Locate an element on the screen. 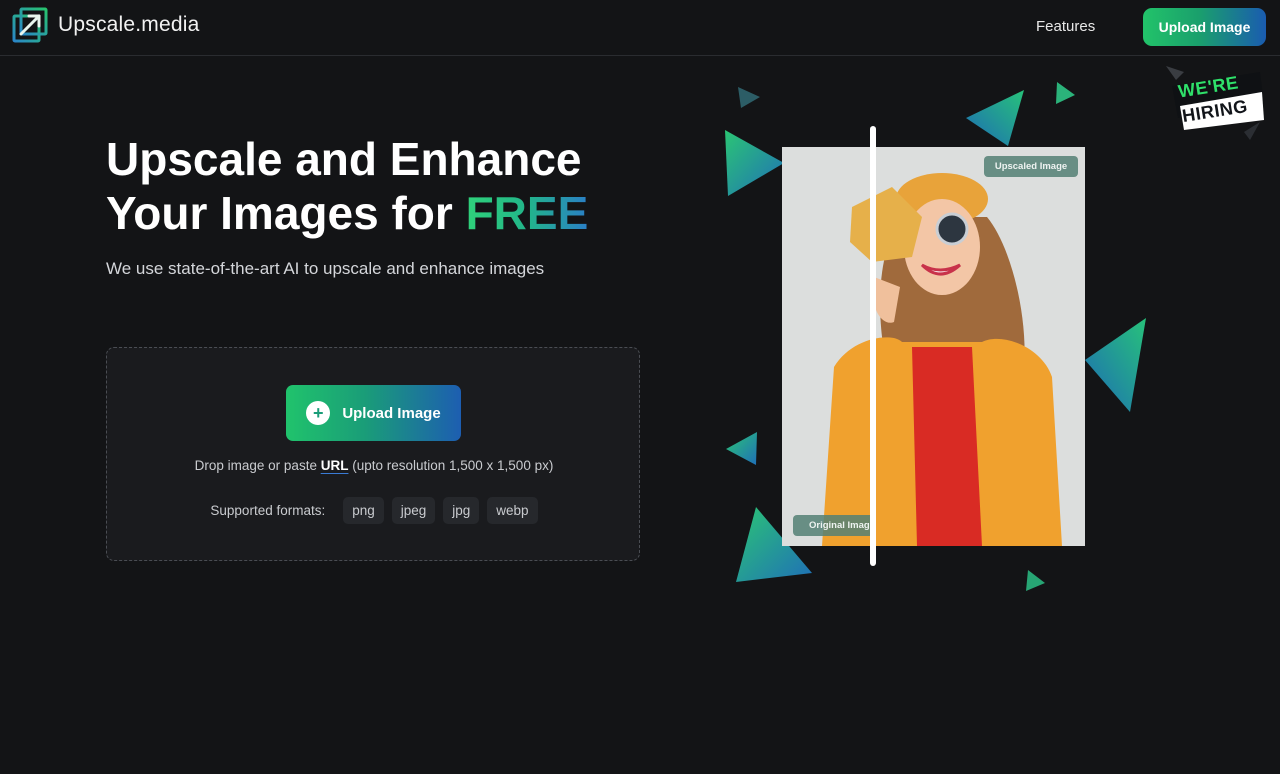  original-image-badge: Original Image is located at coordinates (833, 525).